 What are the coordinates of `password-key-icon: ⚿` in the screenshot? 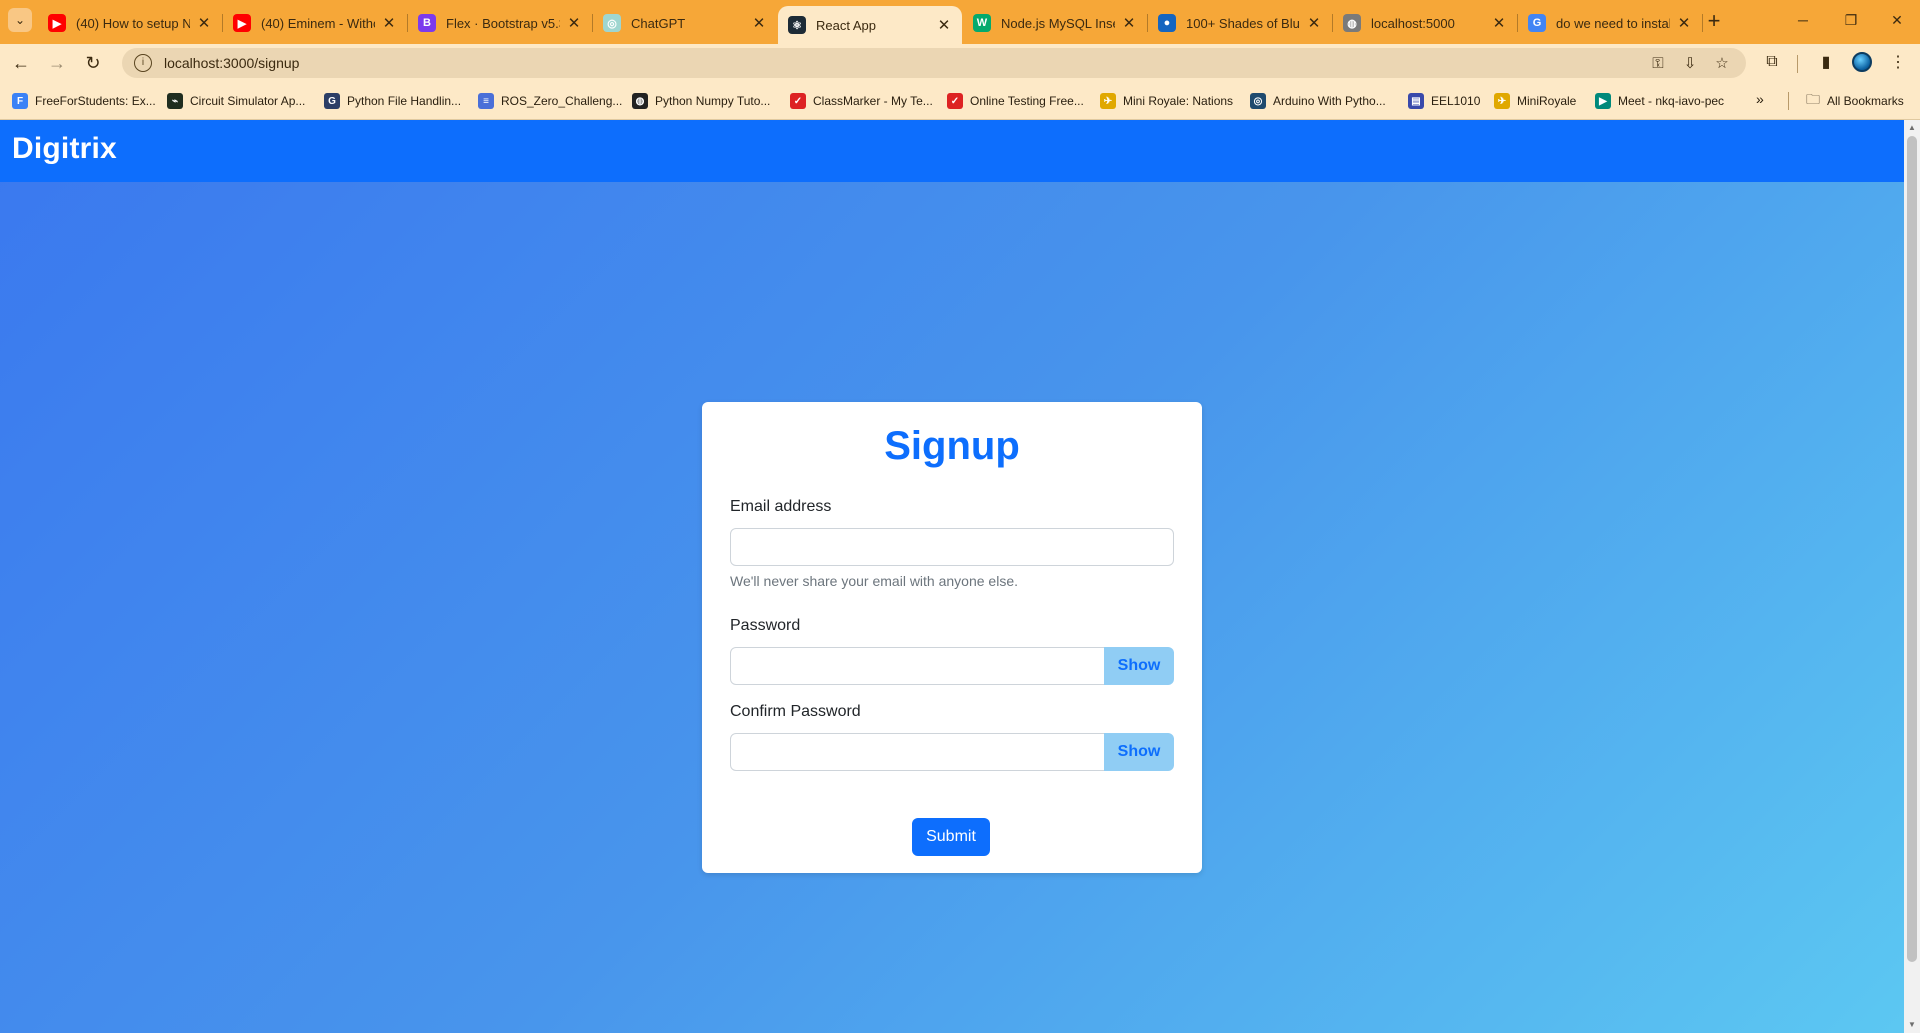 It's located at (1658, 63).